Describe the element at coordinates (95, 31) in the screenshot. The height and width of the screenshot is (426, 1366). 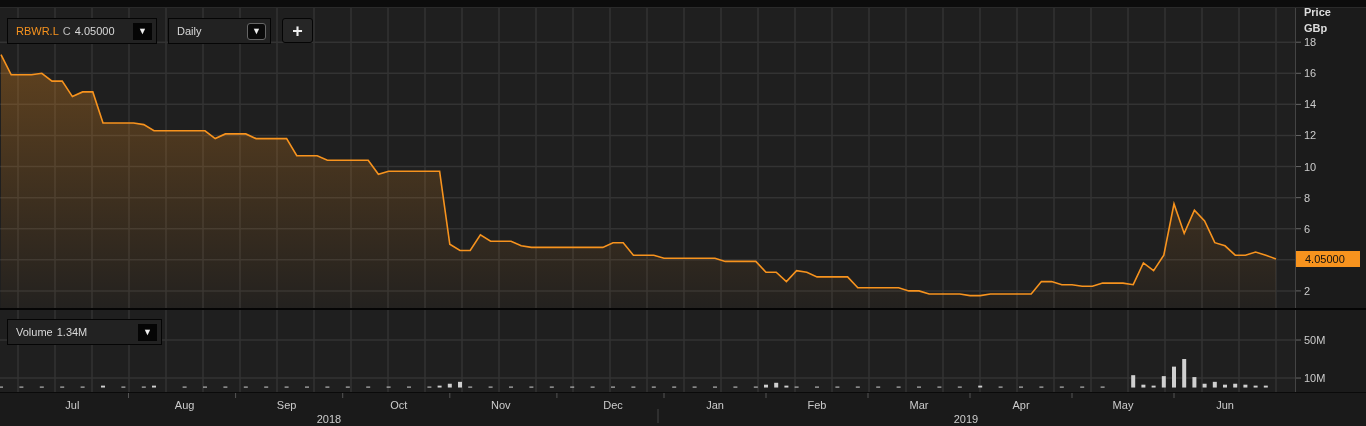
I see `close-value: 4.05000` at that location.